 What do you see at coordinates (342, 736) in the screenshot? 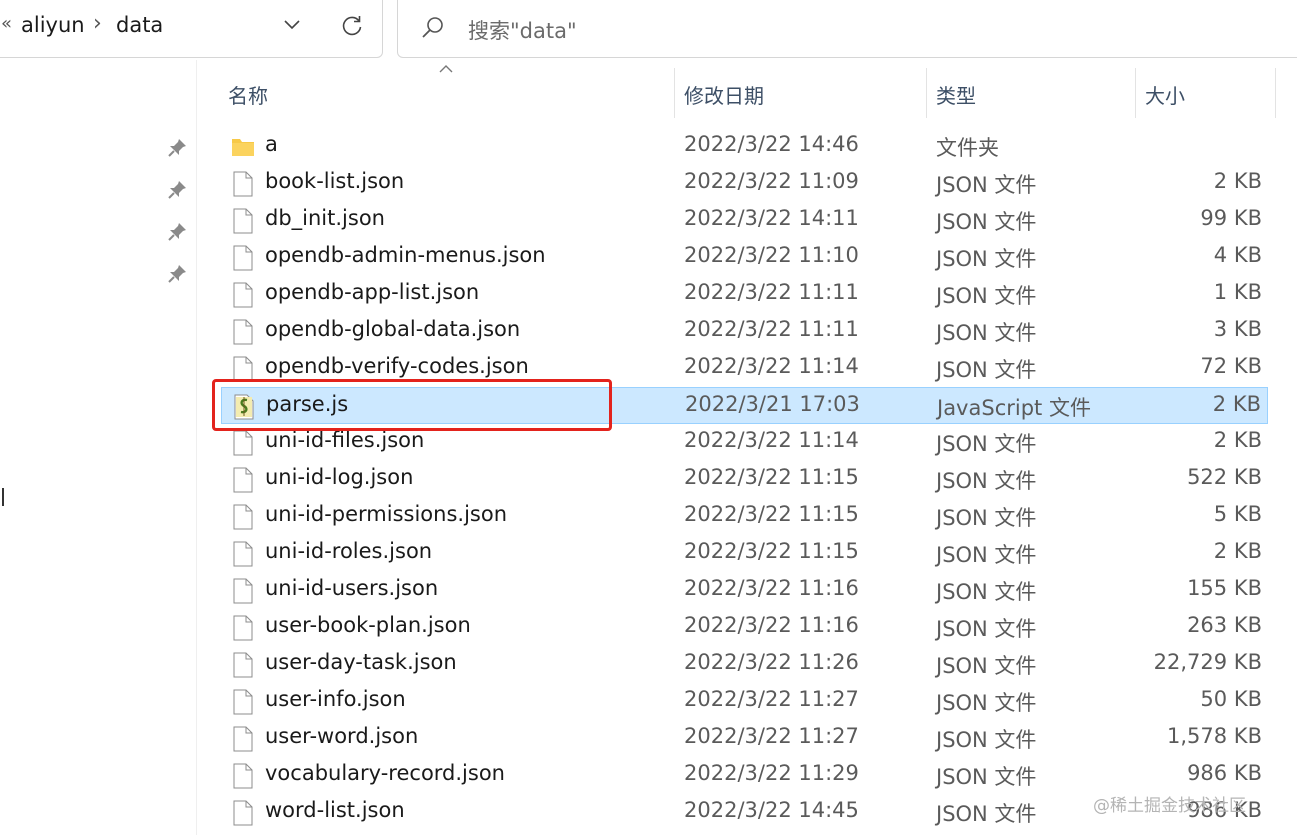
I see `file-name: user-word.json` at bounding box center [342, 736].